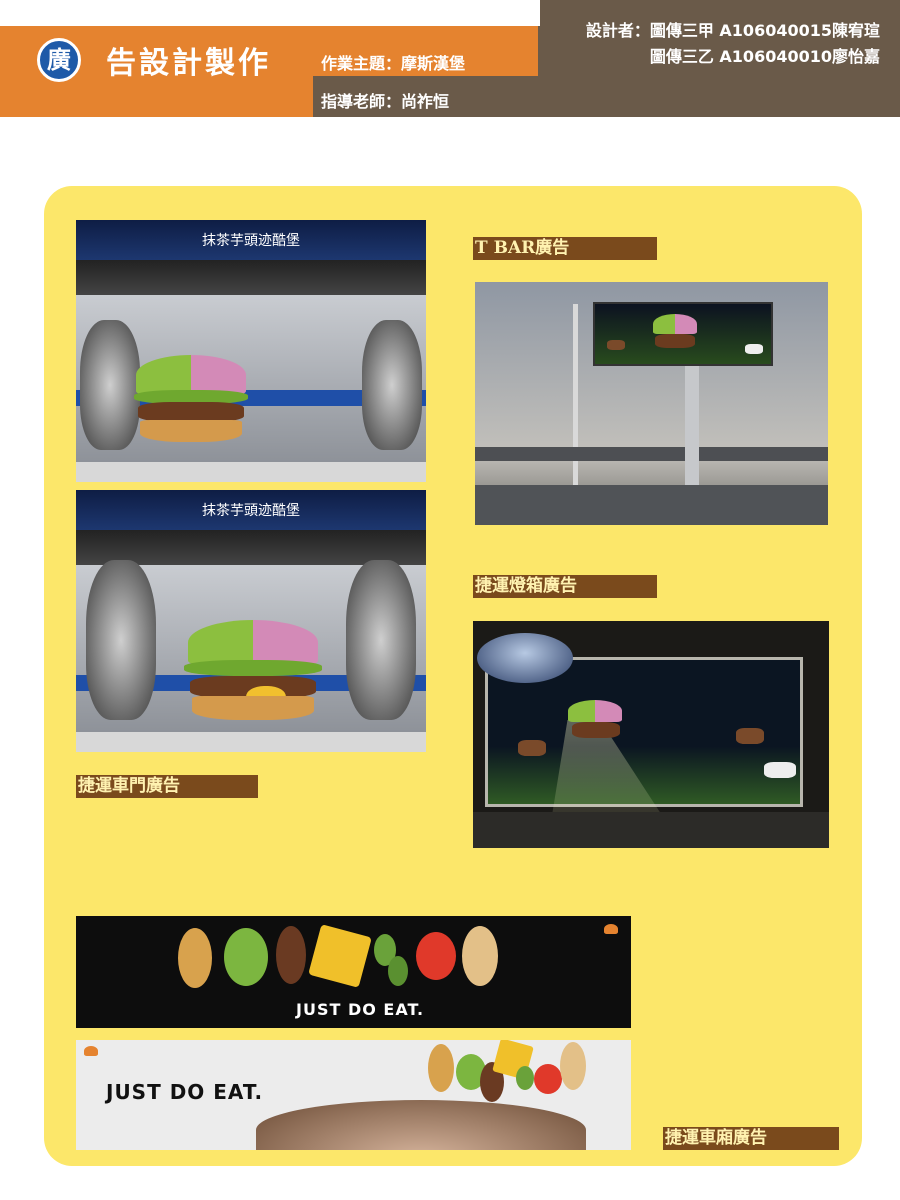 This screenshot has width=900, height=1200. I want to click on tbar-billboard-photo, so click(651, 403).